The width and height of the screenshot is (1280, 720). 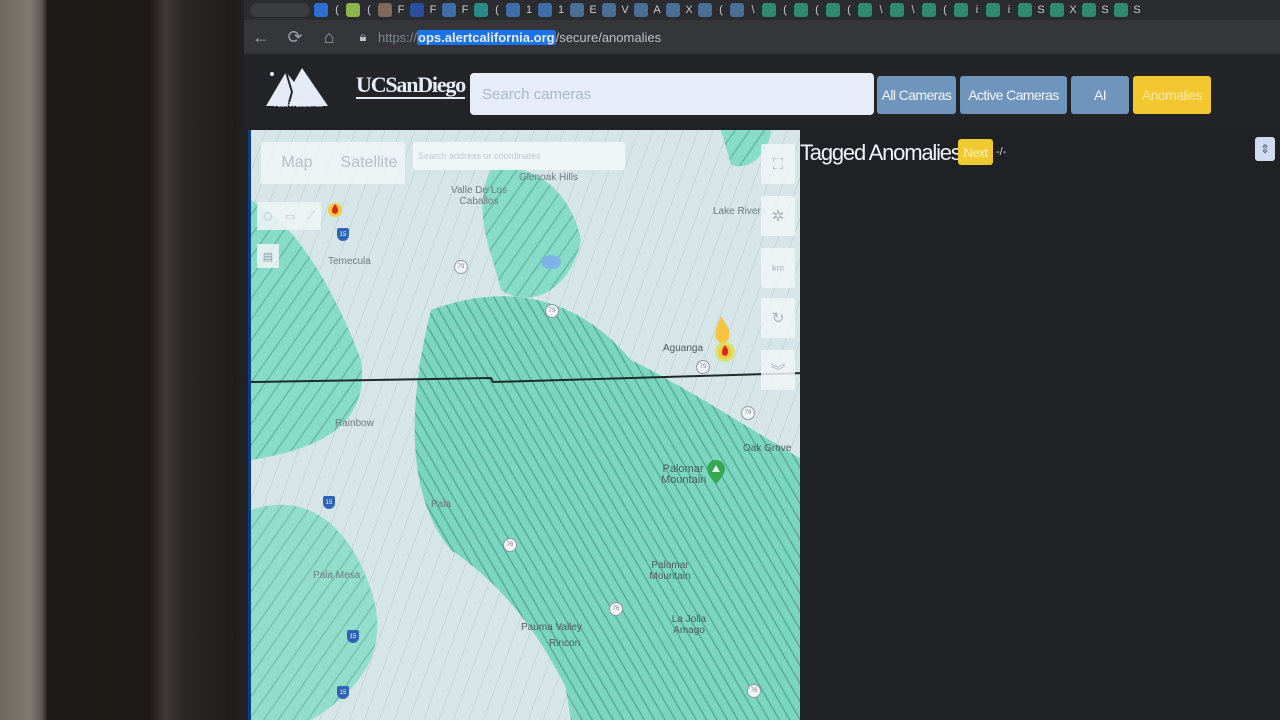 I want to click on panel-title: Tagged Anomalies 0, so click(x=885, y=153).